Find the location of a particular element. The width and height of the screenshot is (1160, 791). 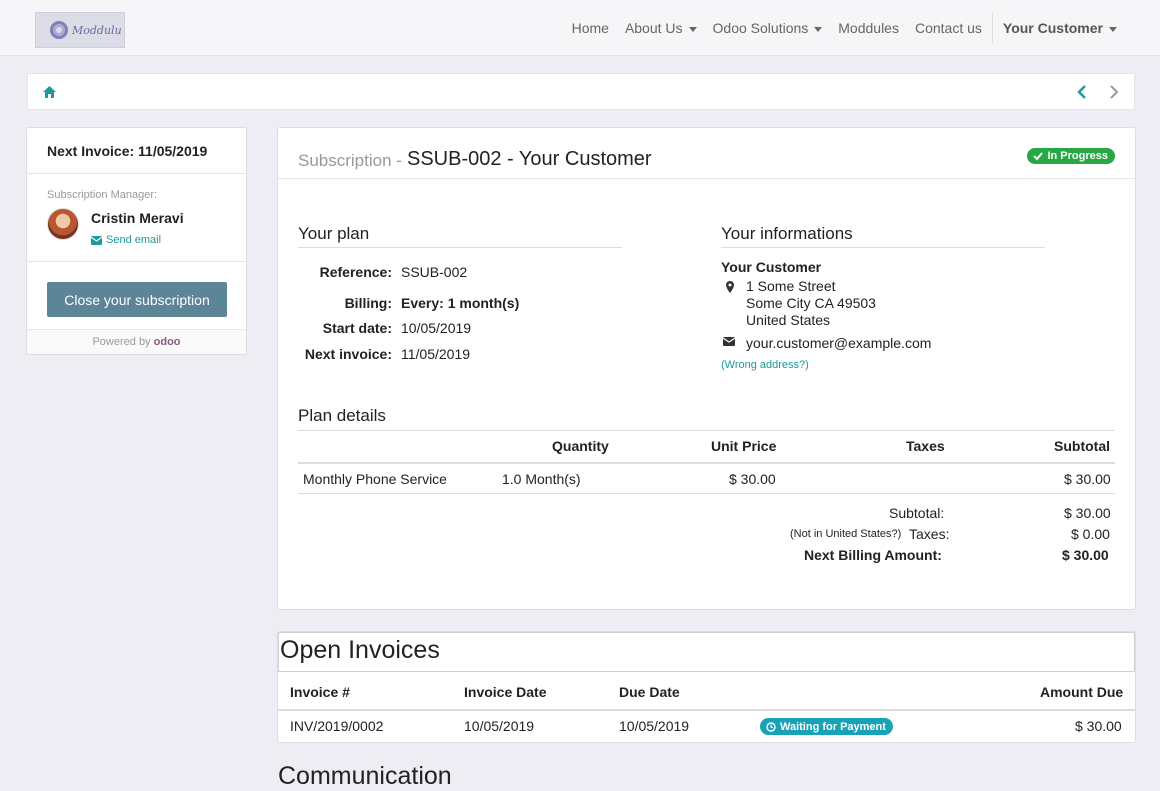

nav-item-label: Contact us is located at coordinates (948, 28).